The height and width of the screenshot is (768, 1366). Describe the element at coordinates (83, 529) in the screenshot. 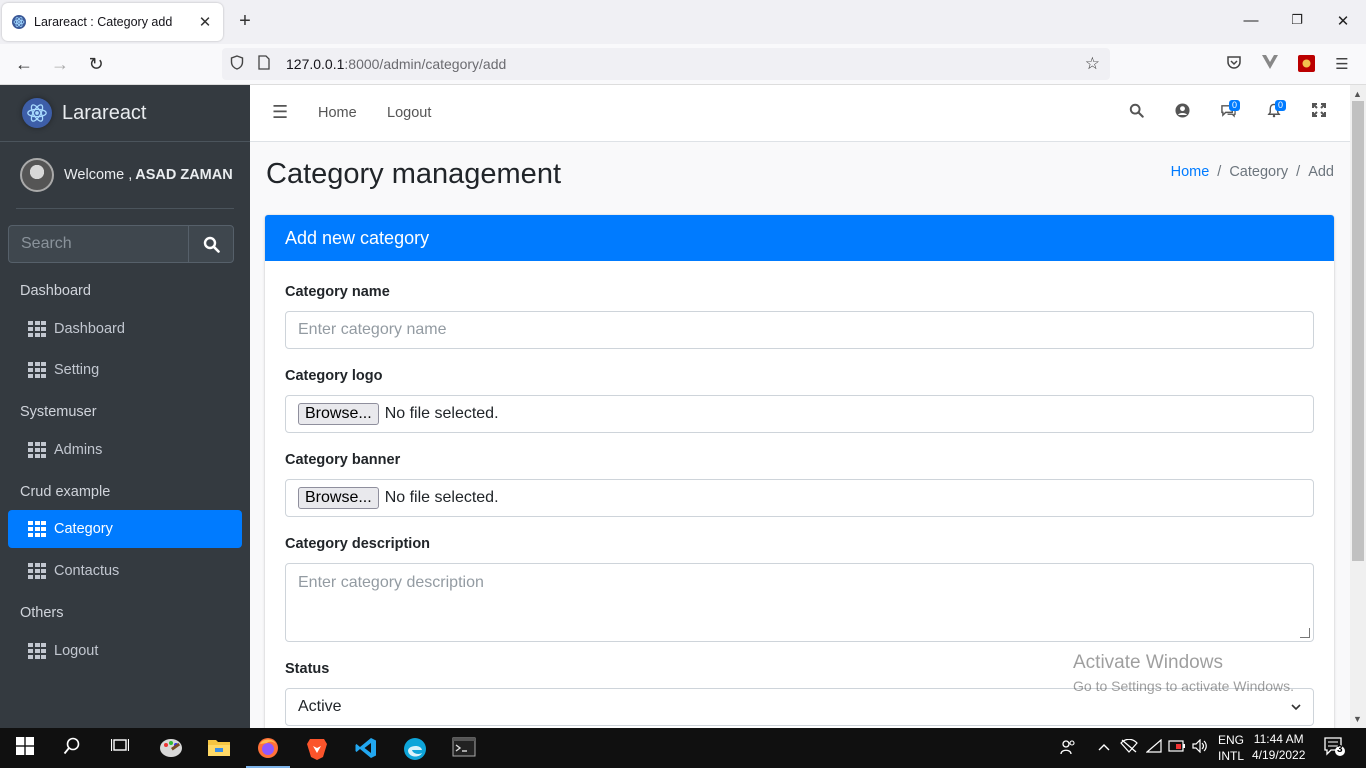

I see `sidebar-item-label: Category` at that location.